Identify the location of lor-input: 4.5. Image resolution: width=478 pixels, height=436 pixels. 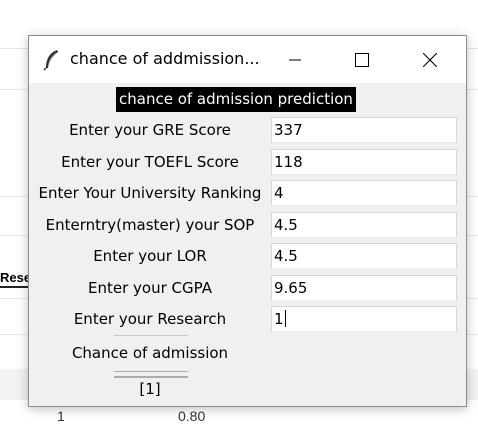
(364, 256).